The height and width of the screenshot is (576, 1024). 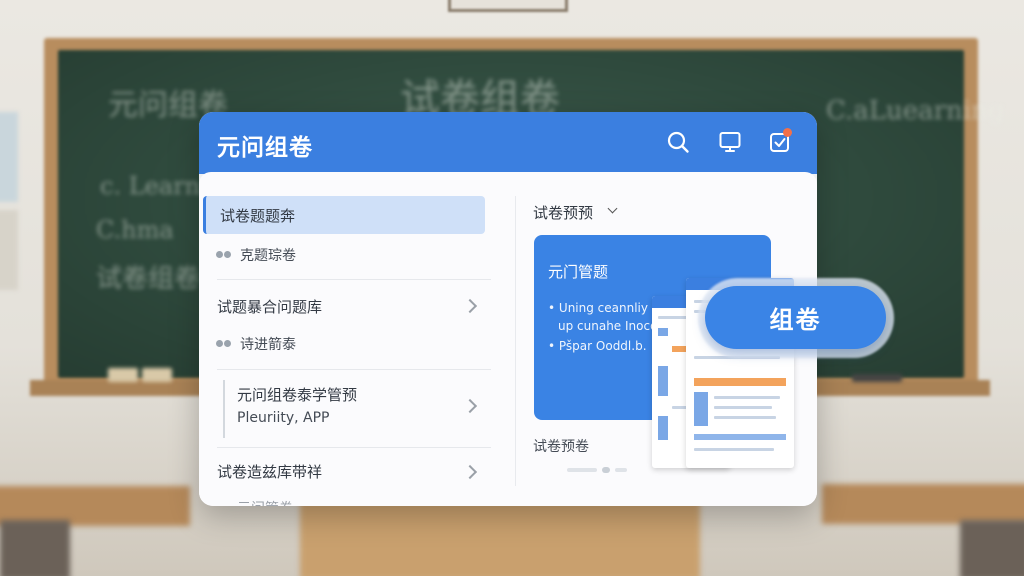 What do you see at coordinates (268, 344) in the screenshot?
I see `sidebar-subitem: 诗进箭泰` at bounding box center [268, 344].